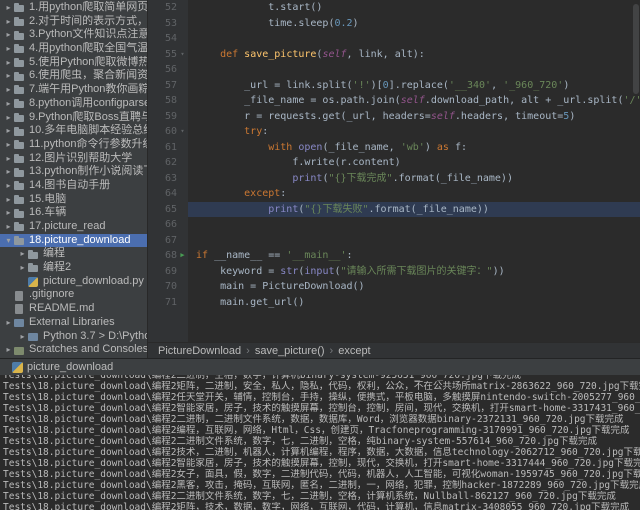  Describe the element at coordinates (394, 55) in the screenshot. I see `code-line: 55 ▾ def save_picture(self, link, alt):` at that location.